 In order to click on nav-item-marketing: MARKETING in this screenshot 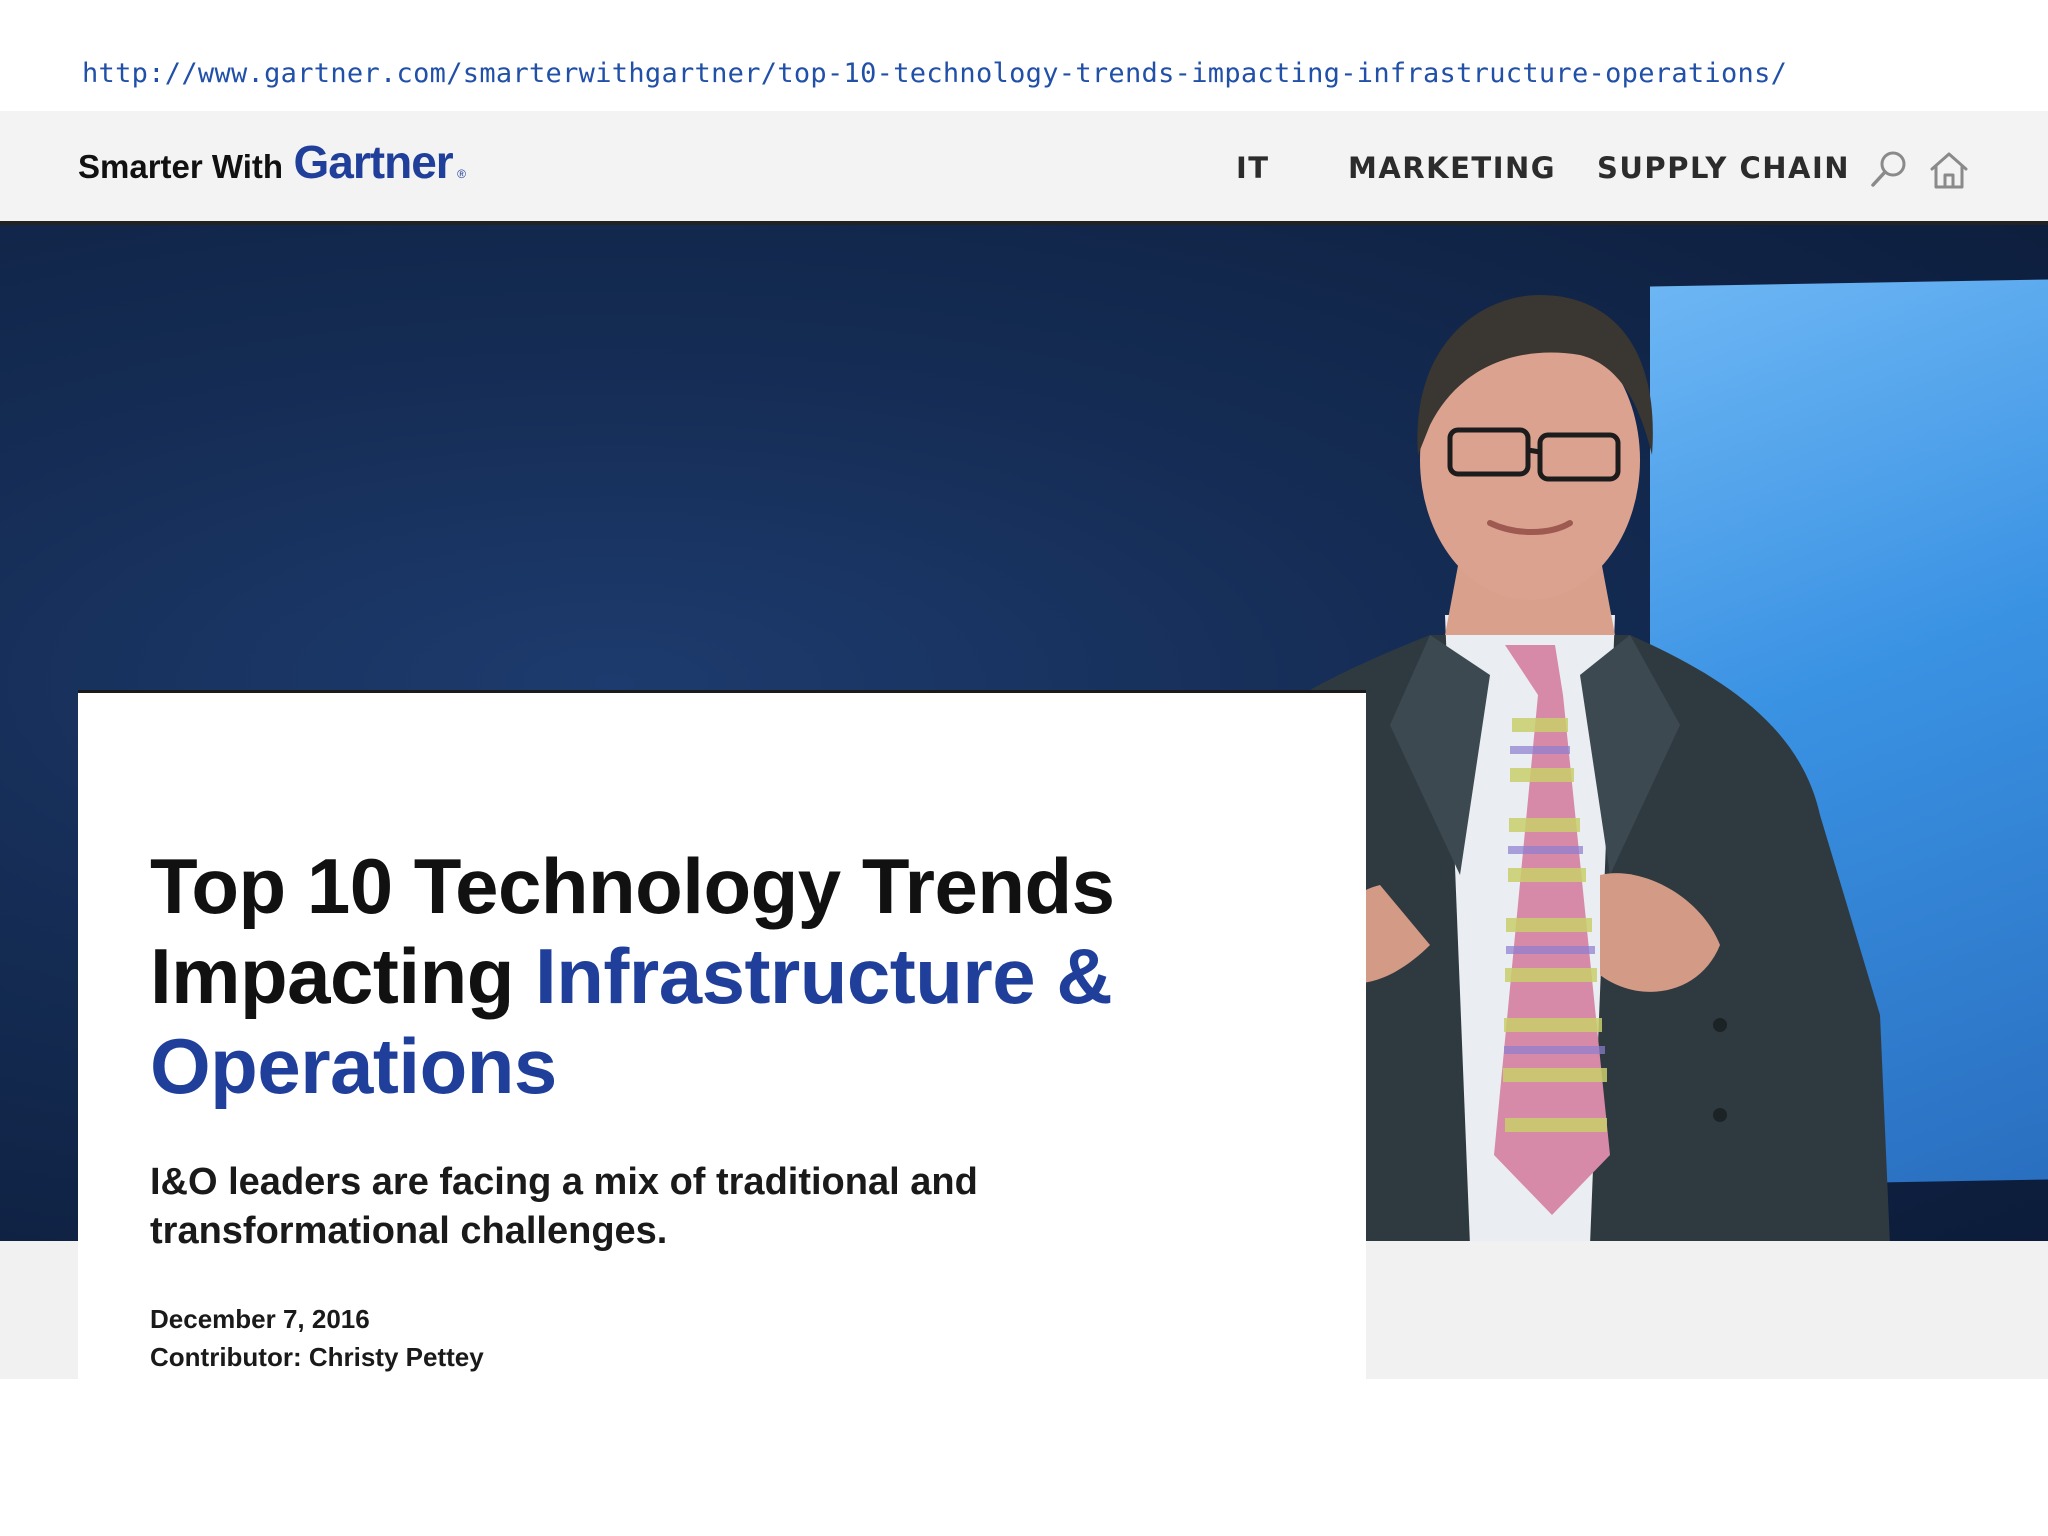, I will do `click(1452, 168)`.